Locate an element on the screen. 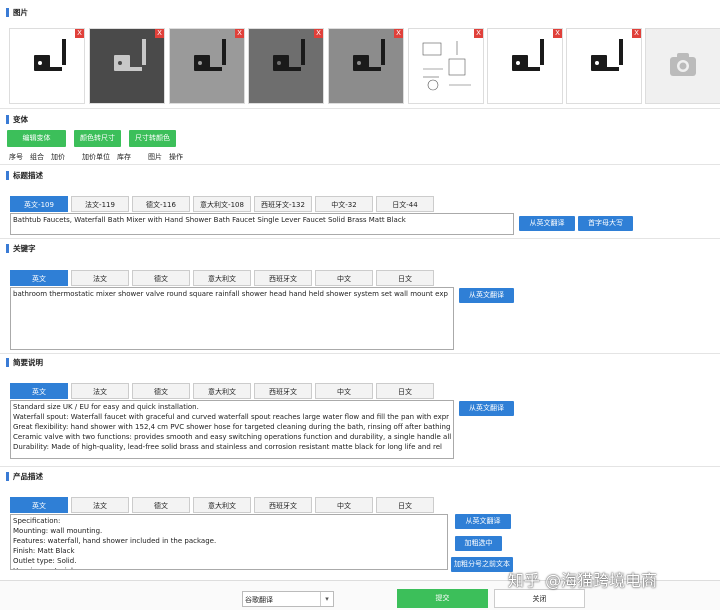  tab-product-desc-5: 中文 is located at coordinates (344, 505).